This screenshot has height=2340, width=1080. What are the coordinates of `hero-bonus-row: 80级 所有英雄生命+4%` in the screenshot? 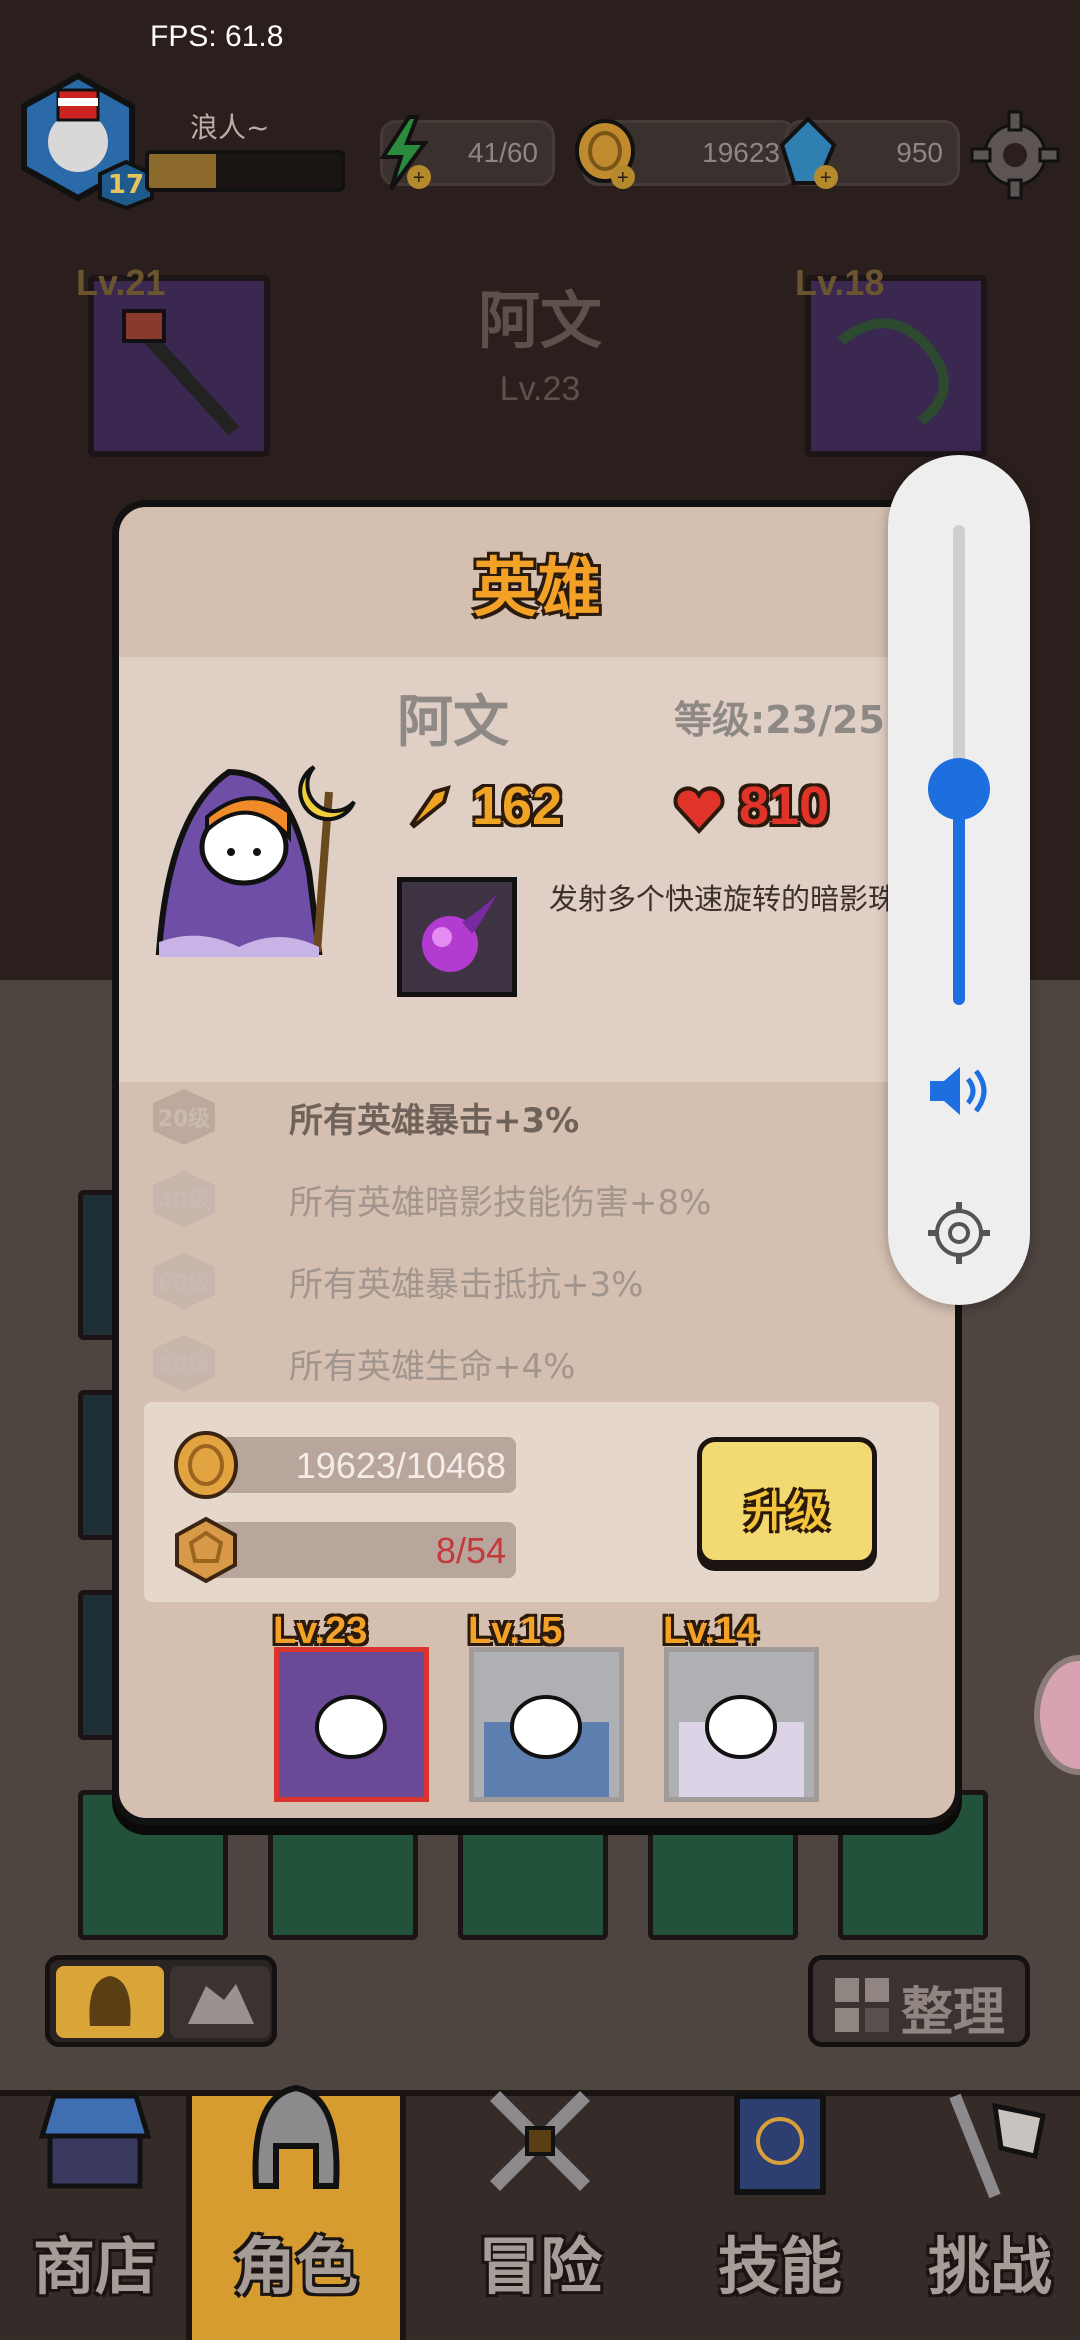 It's located at (499, 1363).